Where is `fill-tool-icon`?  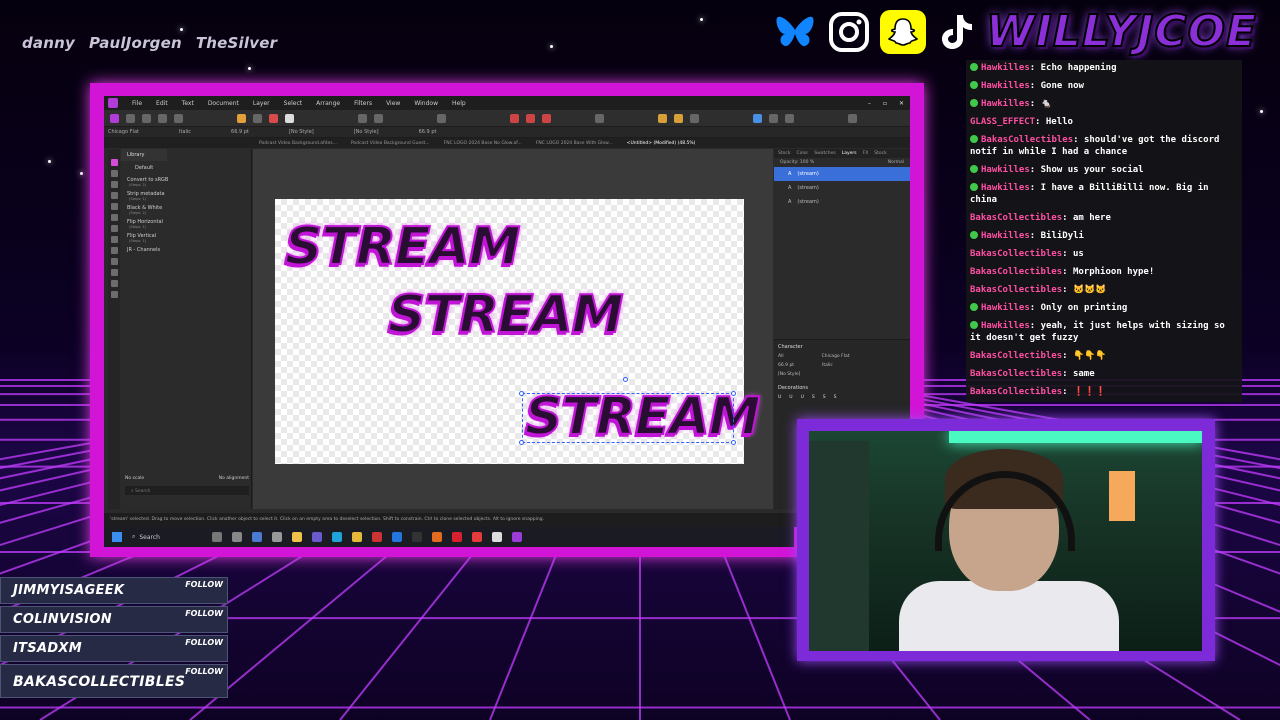 fill-tool-icon is located at coordinates (114, 228).